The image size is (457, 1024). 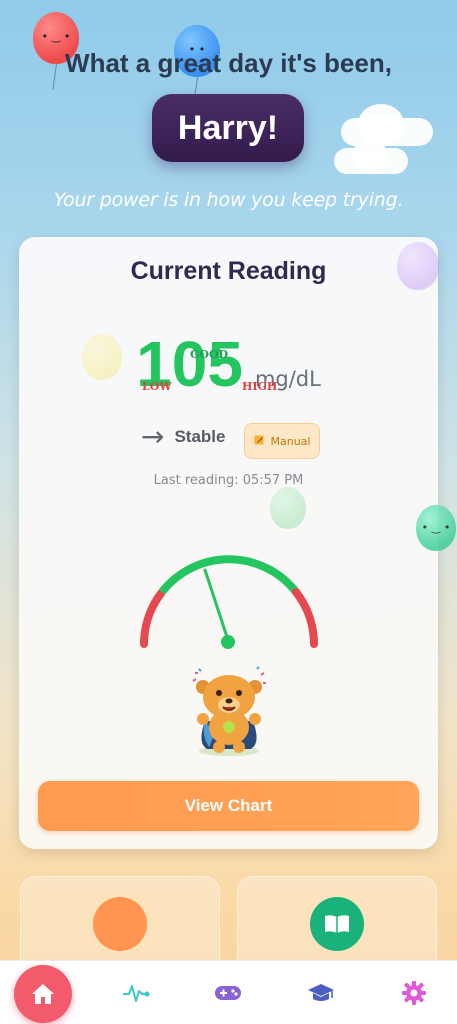 What do you see at coordinates (418, 266) in the screenshot?
I see `purple-balloon-icon` at bounding box center [418, 266].